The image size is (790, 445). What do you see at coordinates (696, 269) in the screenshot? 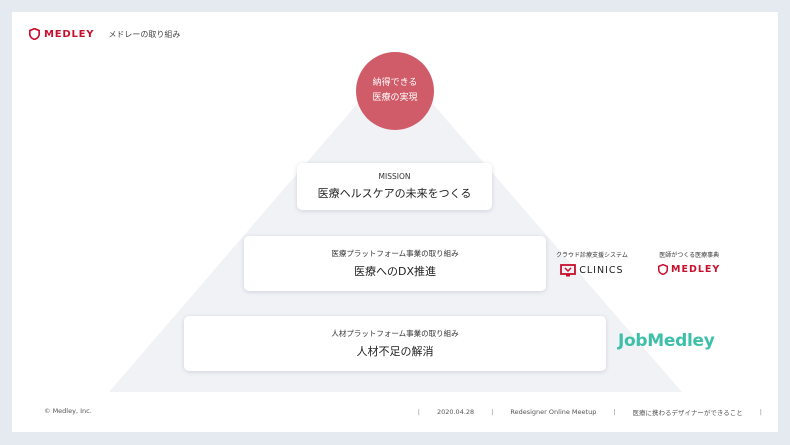
I see `medley-service-logo-text: MEDLEY` at bounding box center [696, 269].